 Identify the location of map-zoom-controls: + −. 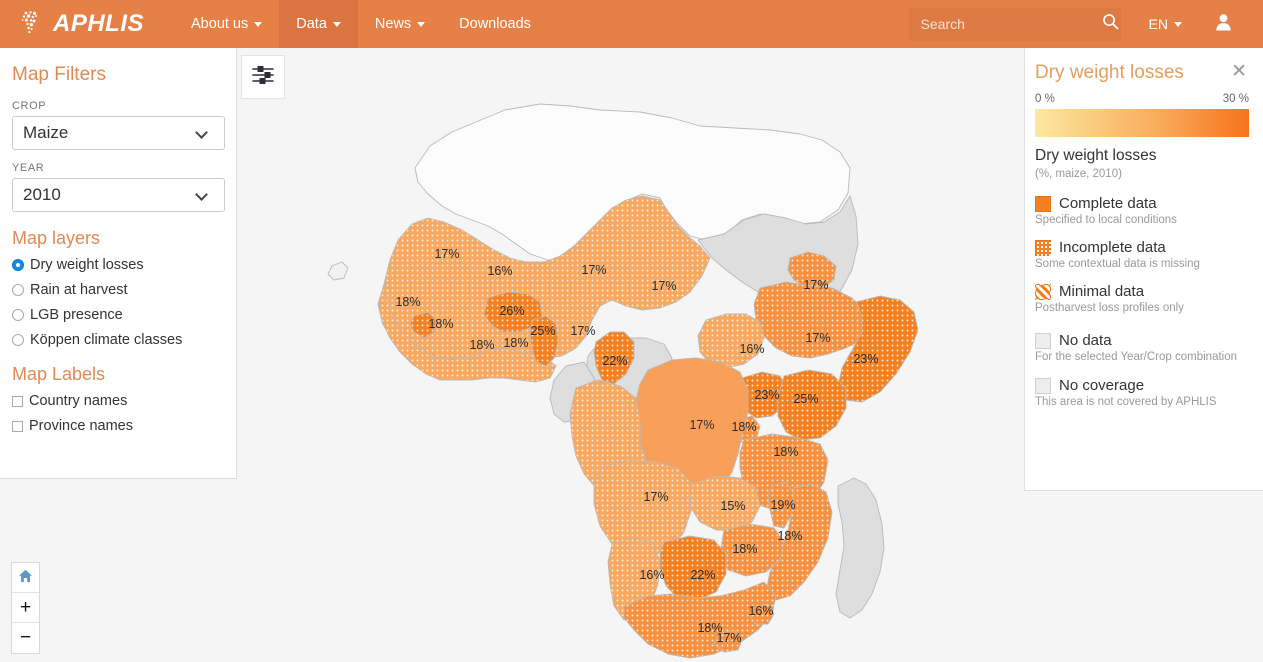
(25, 608).